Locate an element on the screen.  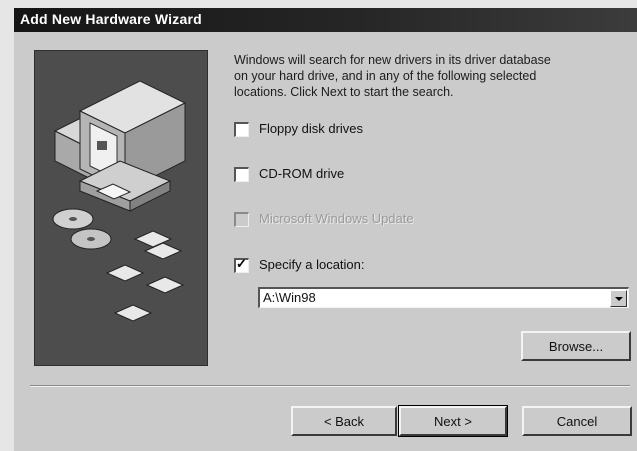
checkbox-box: ✓ is located at coordinates (241, 264).